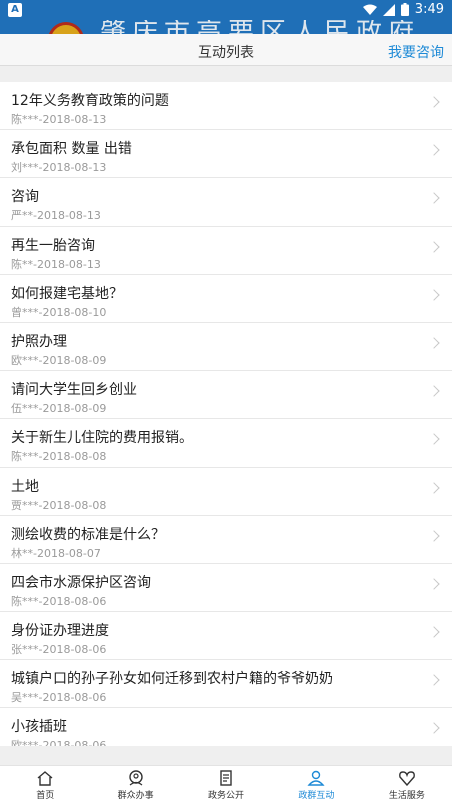 Image resolution: width=452 pixels, height=804 pixels. I want to click on item-title: 小孩插班, so click(39, 727).